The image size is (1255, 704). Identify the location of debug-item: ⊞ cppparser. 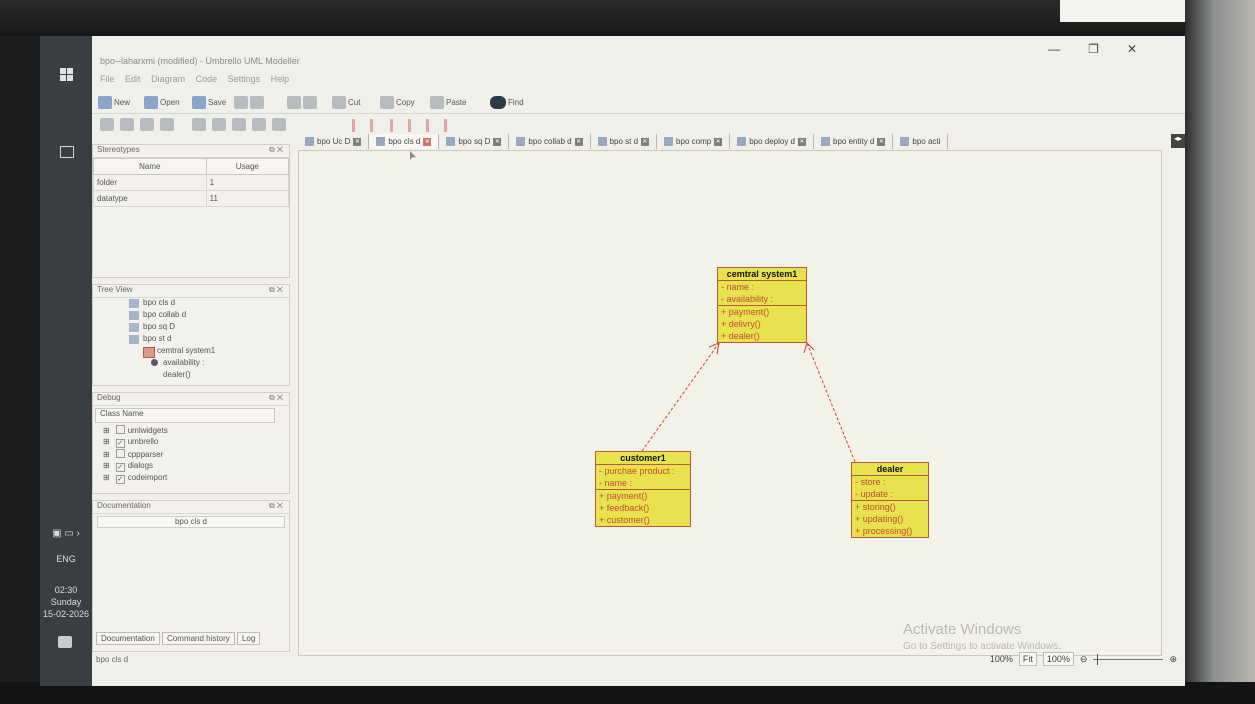
(191, 455).